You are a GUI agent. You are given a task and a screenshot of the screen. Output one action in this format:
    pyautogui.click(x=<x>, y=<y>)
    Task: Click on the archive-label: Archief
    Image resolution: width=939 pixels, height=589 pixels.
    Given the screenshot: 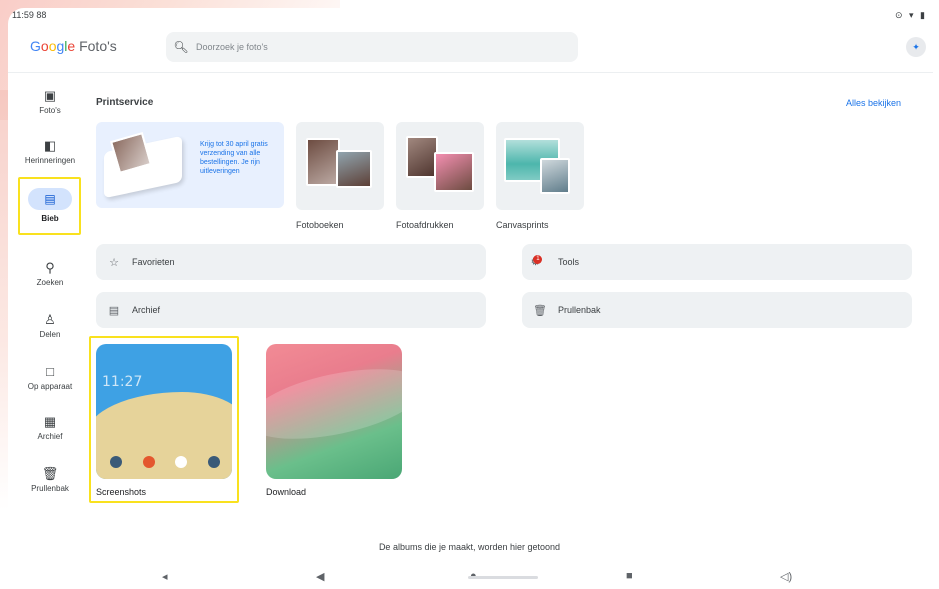 What is the action you would take?
    pyautogui.click(x=146, y=310)
    